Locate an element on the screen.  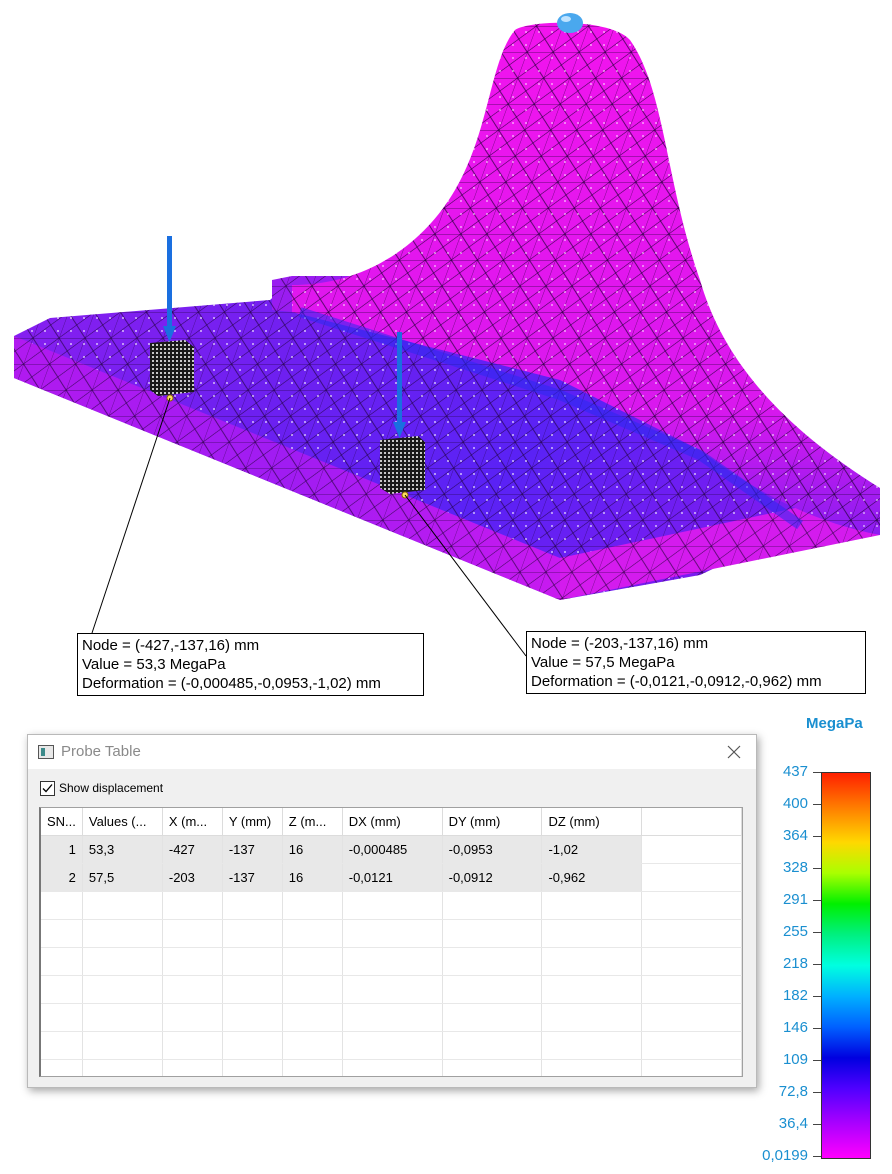
table-cell: -203 is located at coordinates (192, 877).